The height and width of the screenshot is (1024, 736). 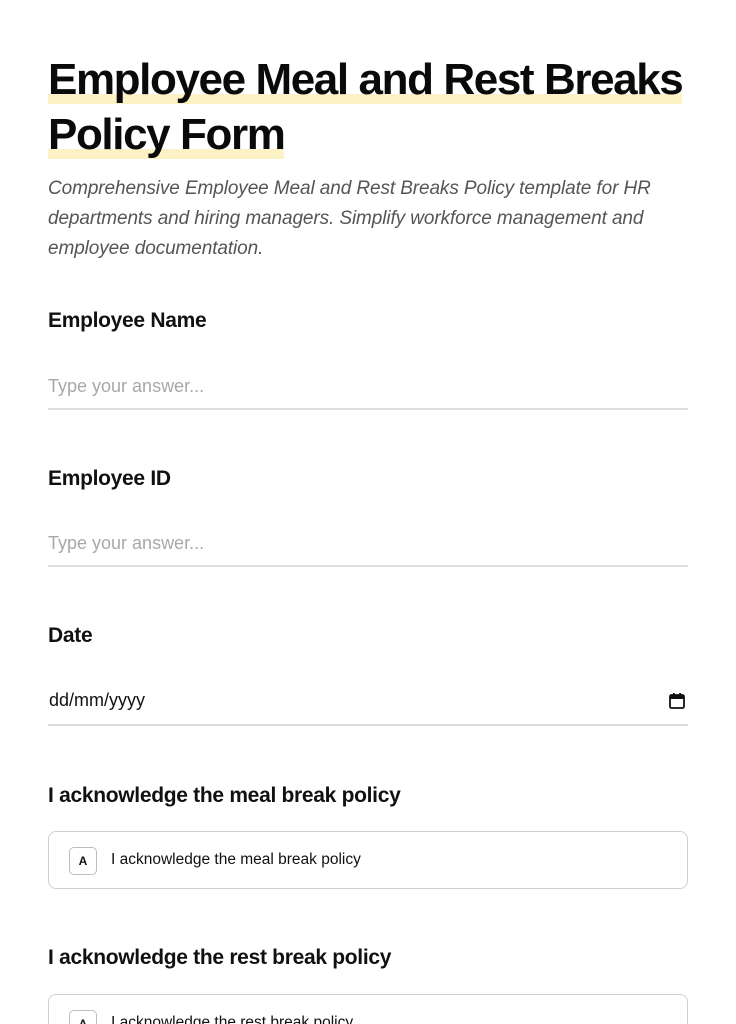 What do you see at coordinates (220, 957) in the screenshot?
I see `question-label: I acknowledge the rest break policy` at bounding box center [220, 957].